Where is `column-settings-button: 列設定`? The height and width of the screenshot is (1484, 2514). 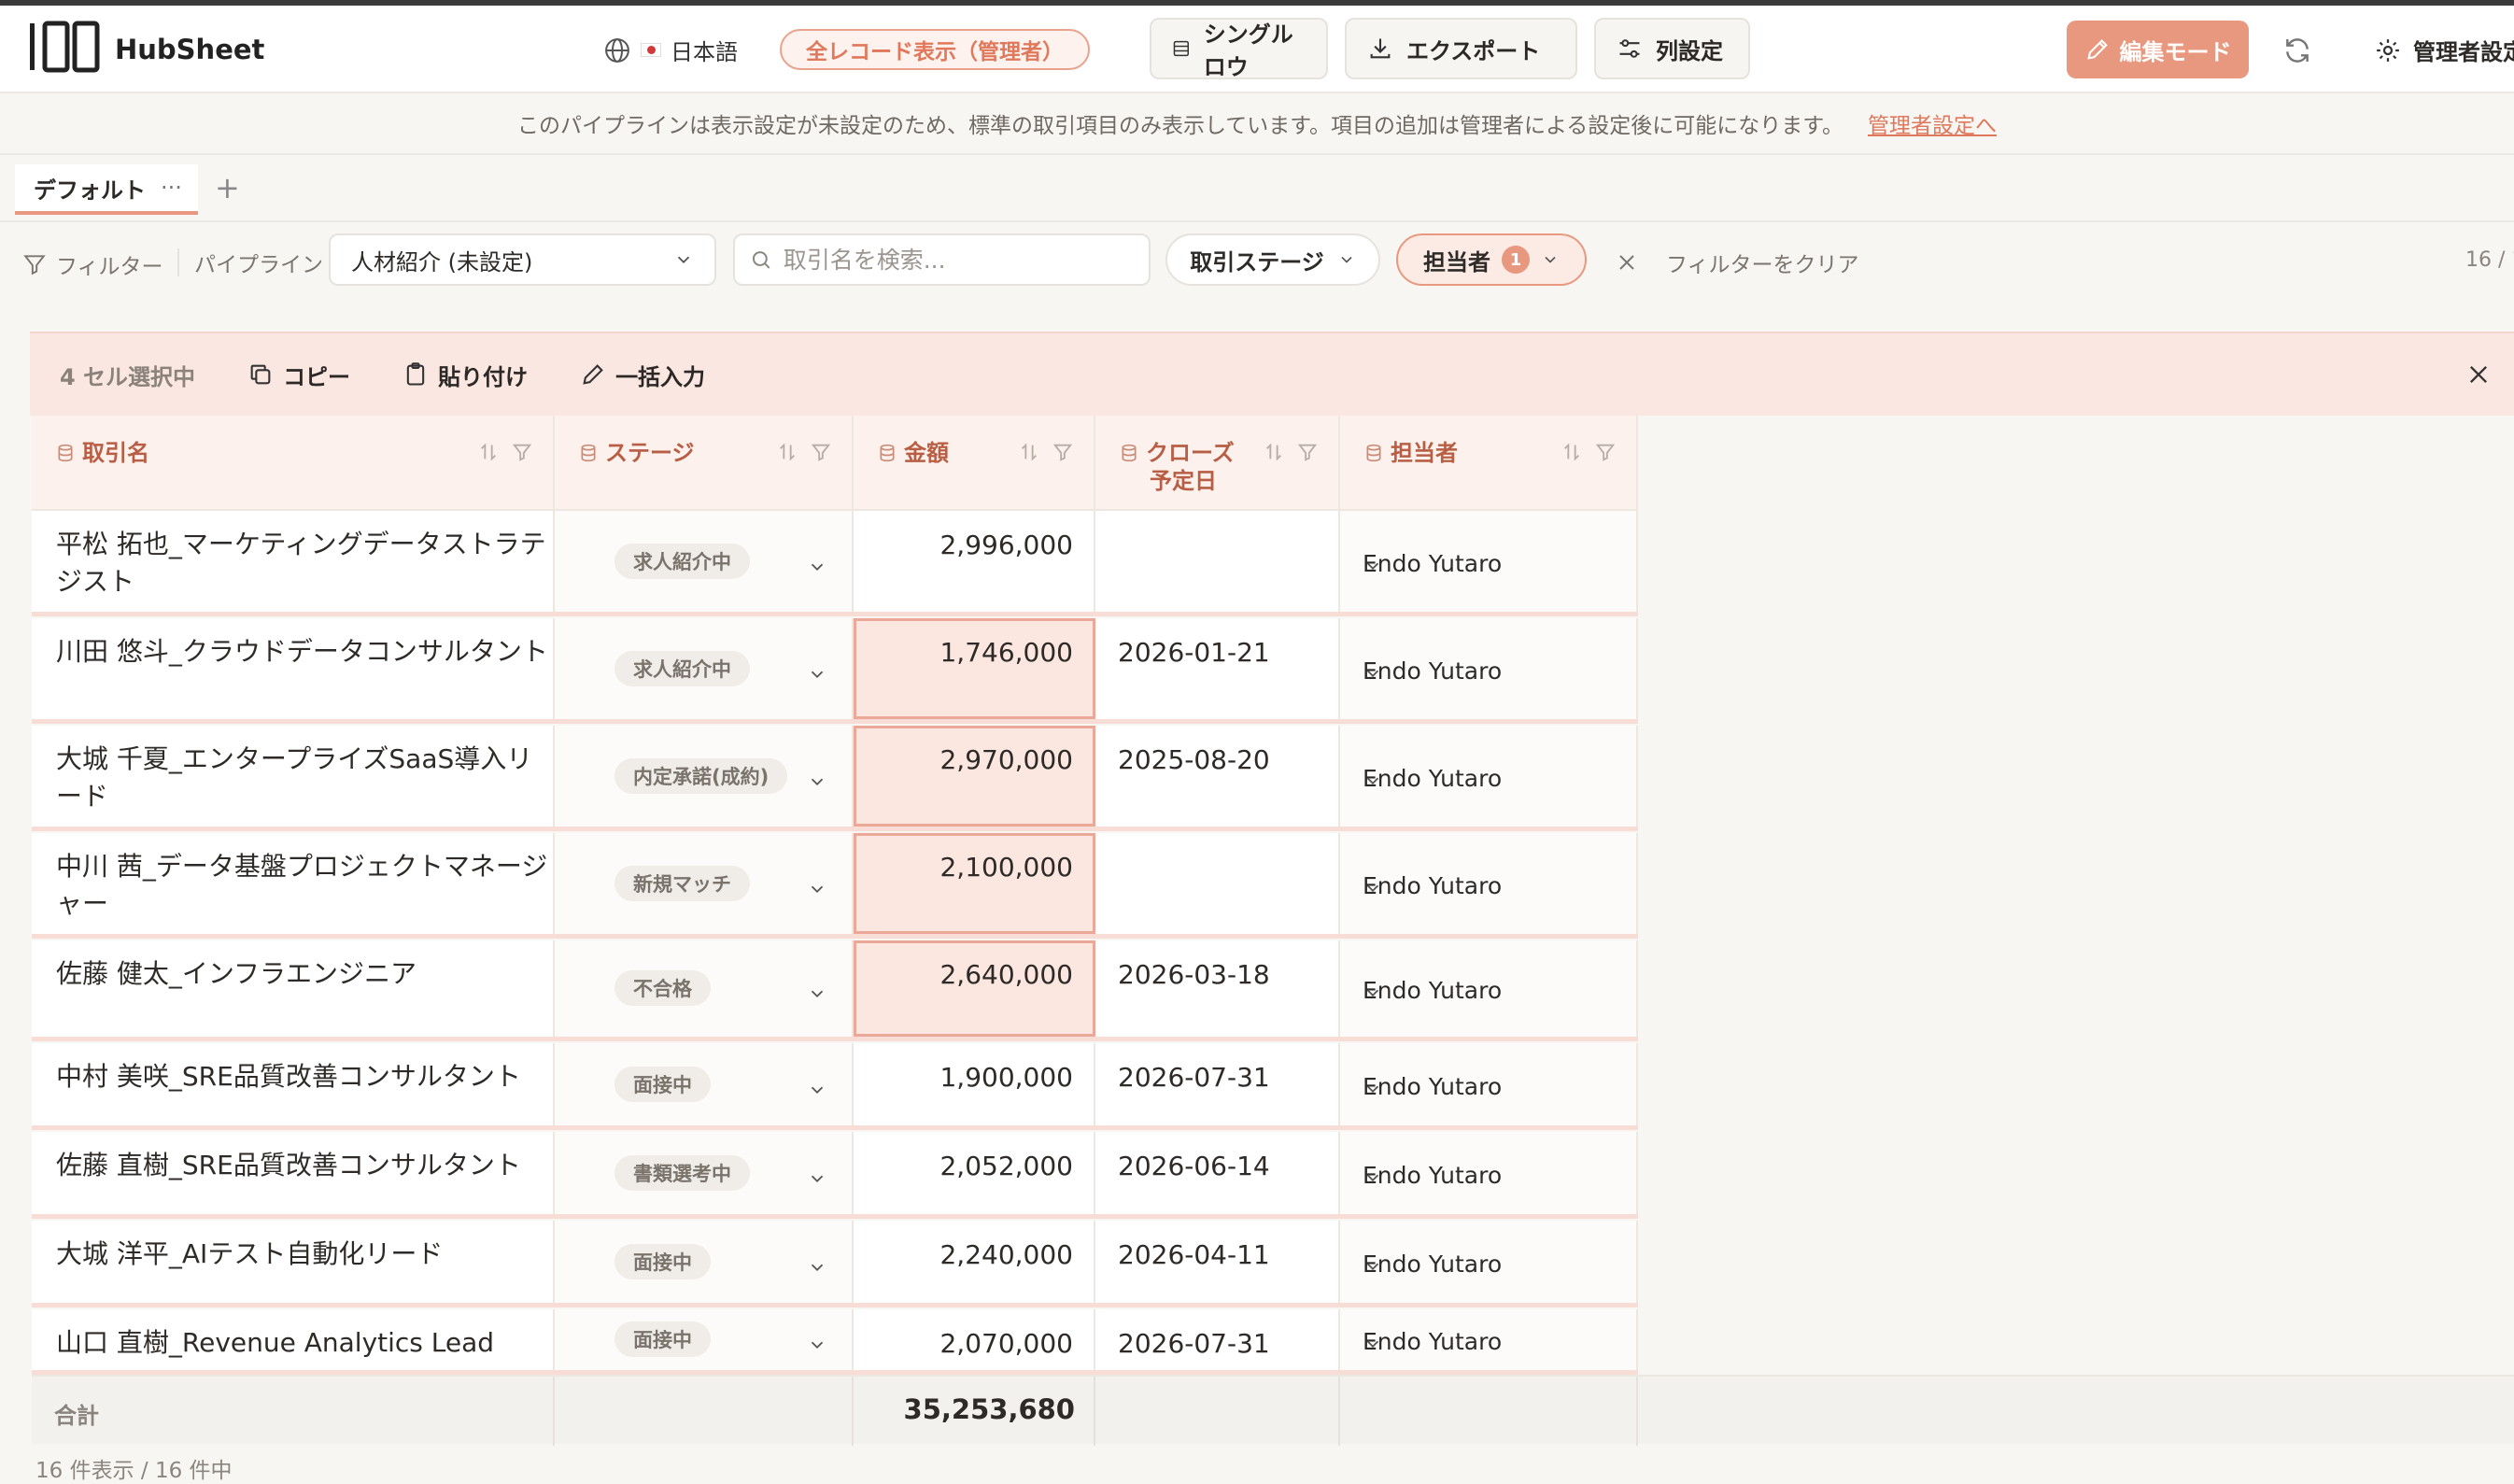 column-settings-button: 列設定 is located at coordinates (1672, 48).